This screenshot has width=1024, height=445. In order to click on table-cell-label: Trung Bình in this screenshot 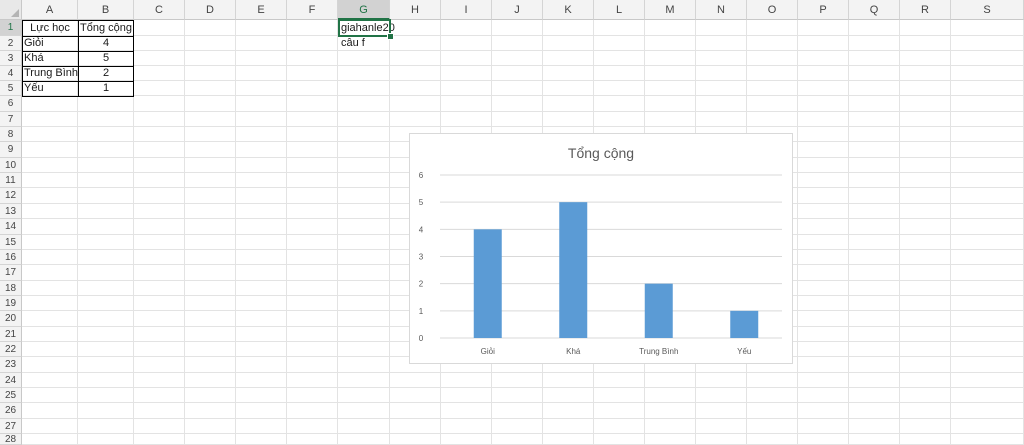, I will do `click(50, 73)`.